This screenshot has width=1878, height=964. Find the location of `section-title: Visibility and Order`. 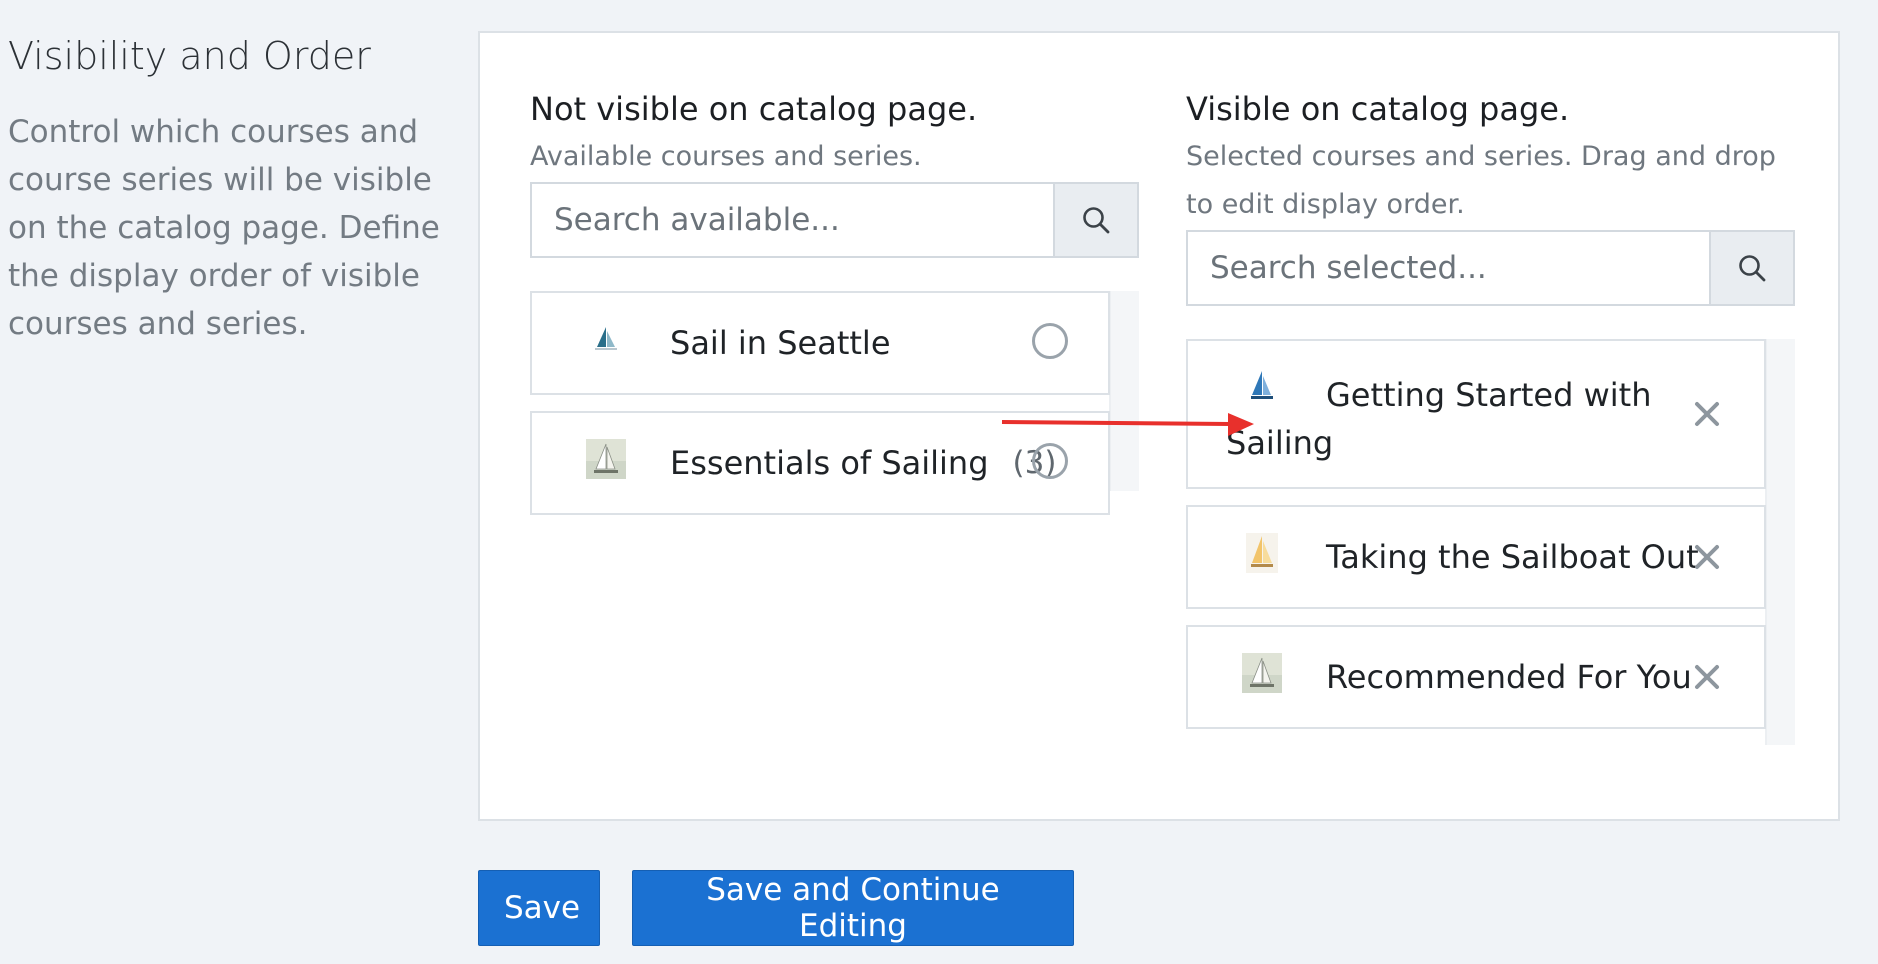

section-title: Visibility and Order is located at coordinates (189, 56).